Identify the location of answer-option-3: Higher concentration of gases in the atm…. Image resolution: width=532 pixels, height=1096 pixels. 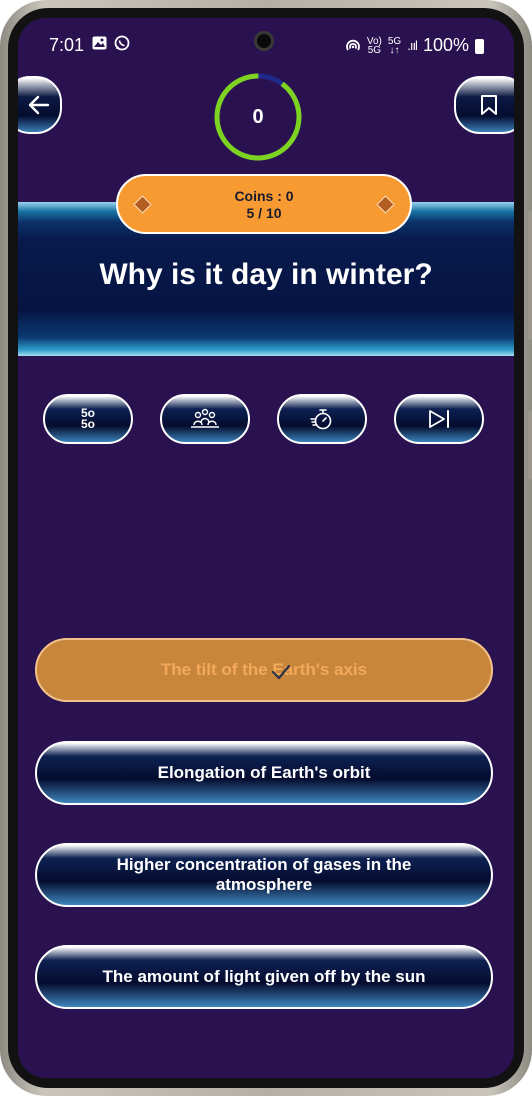
(264, 875).